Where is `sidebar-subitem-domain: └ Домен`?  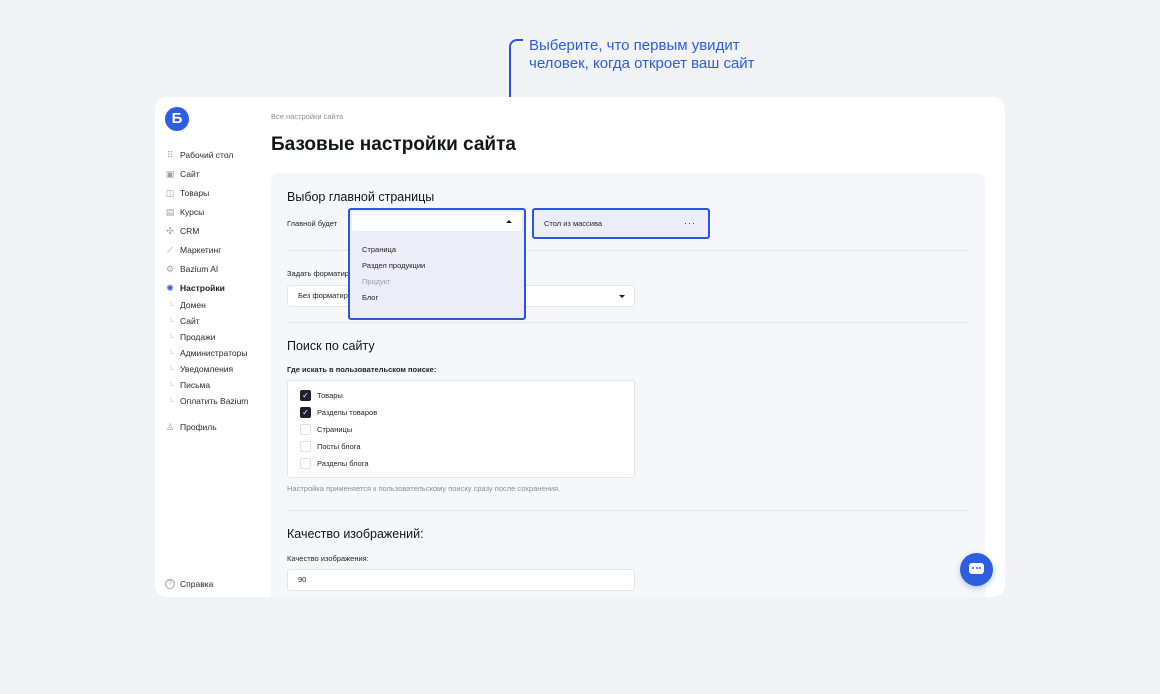 sidebar-subitem-domain: └ Домен is located at coordinates (206, 305).